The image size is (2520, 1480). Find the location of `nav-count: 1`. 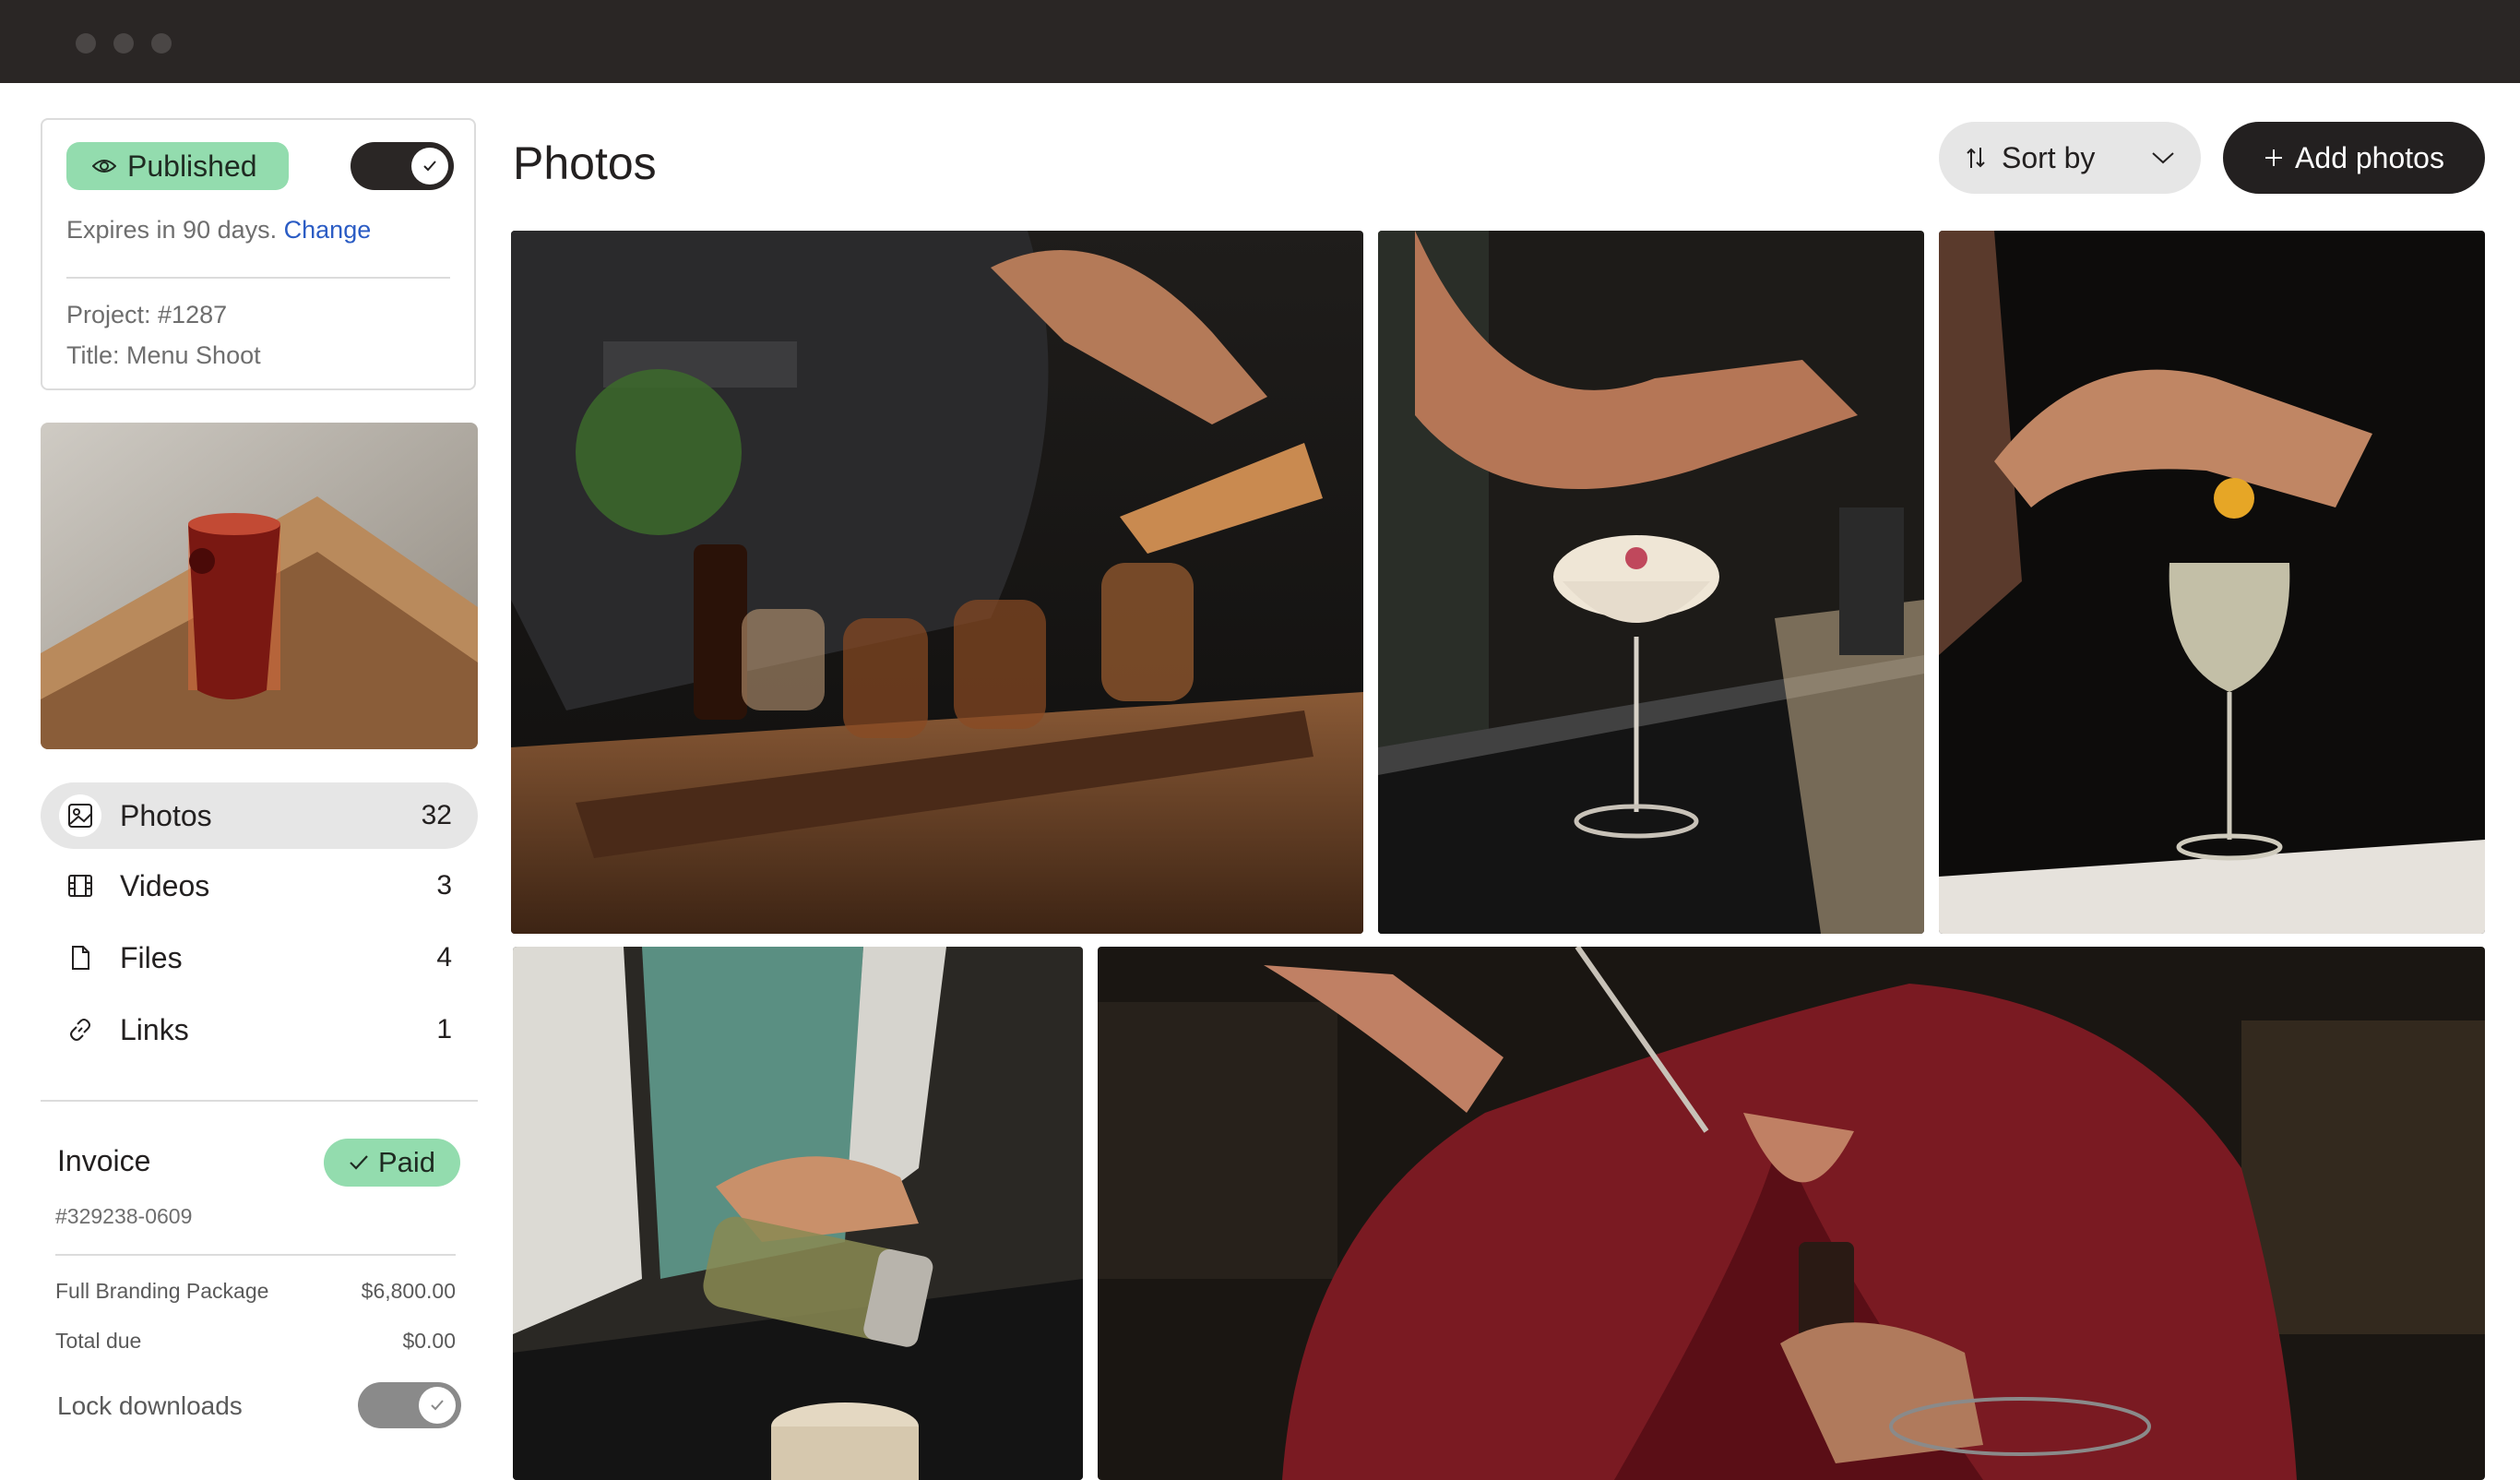

nav-count: 1 is located at coordinates (444, 1029).